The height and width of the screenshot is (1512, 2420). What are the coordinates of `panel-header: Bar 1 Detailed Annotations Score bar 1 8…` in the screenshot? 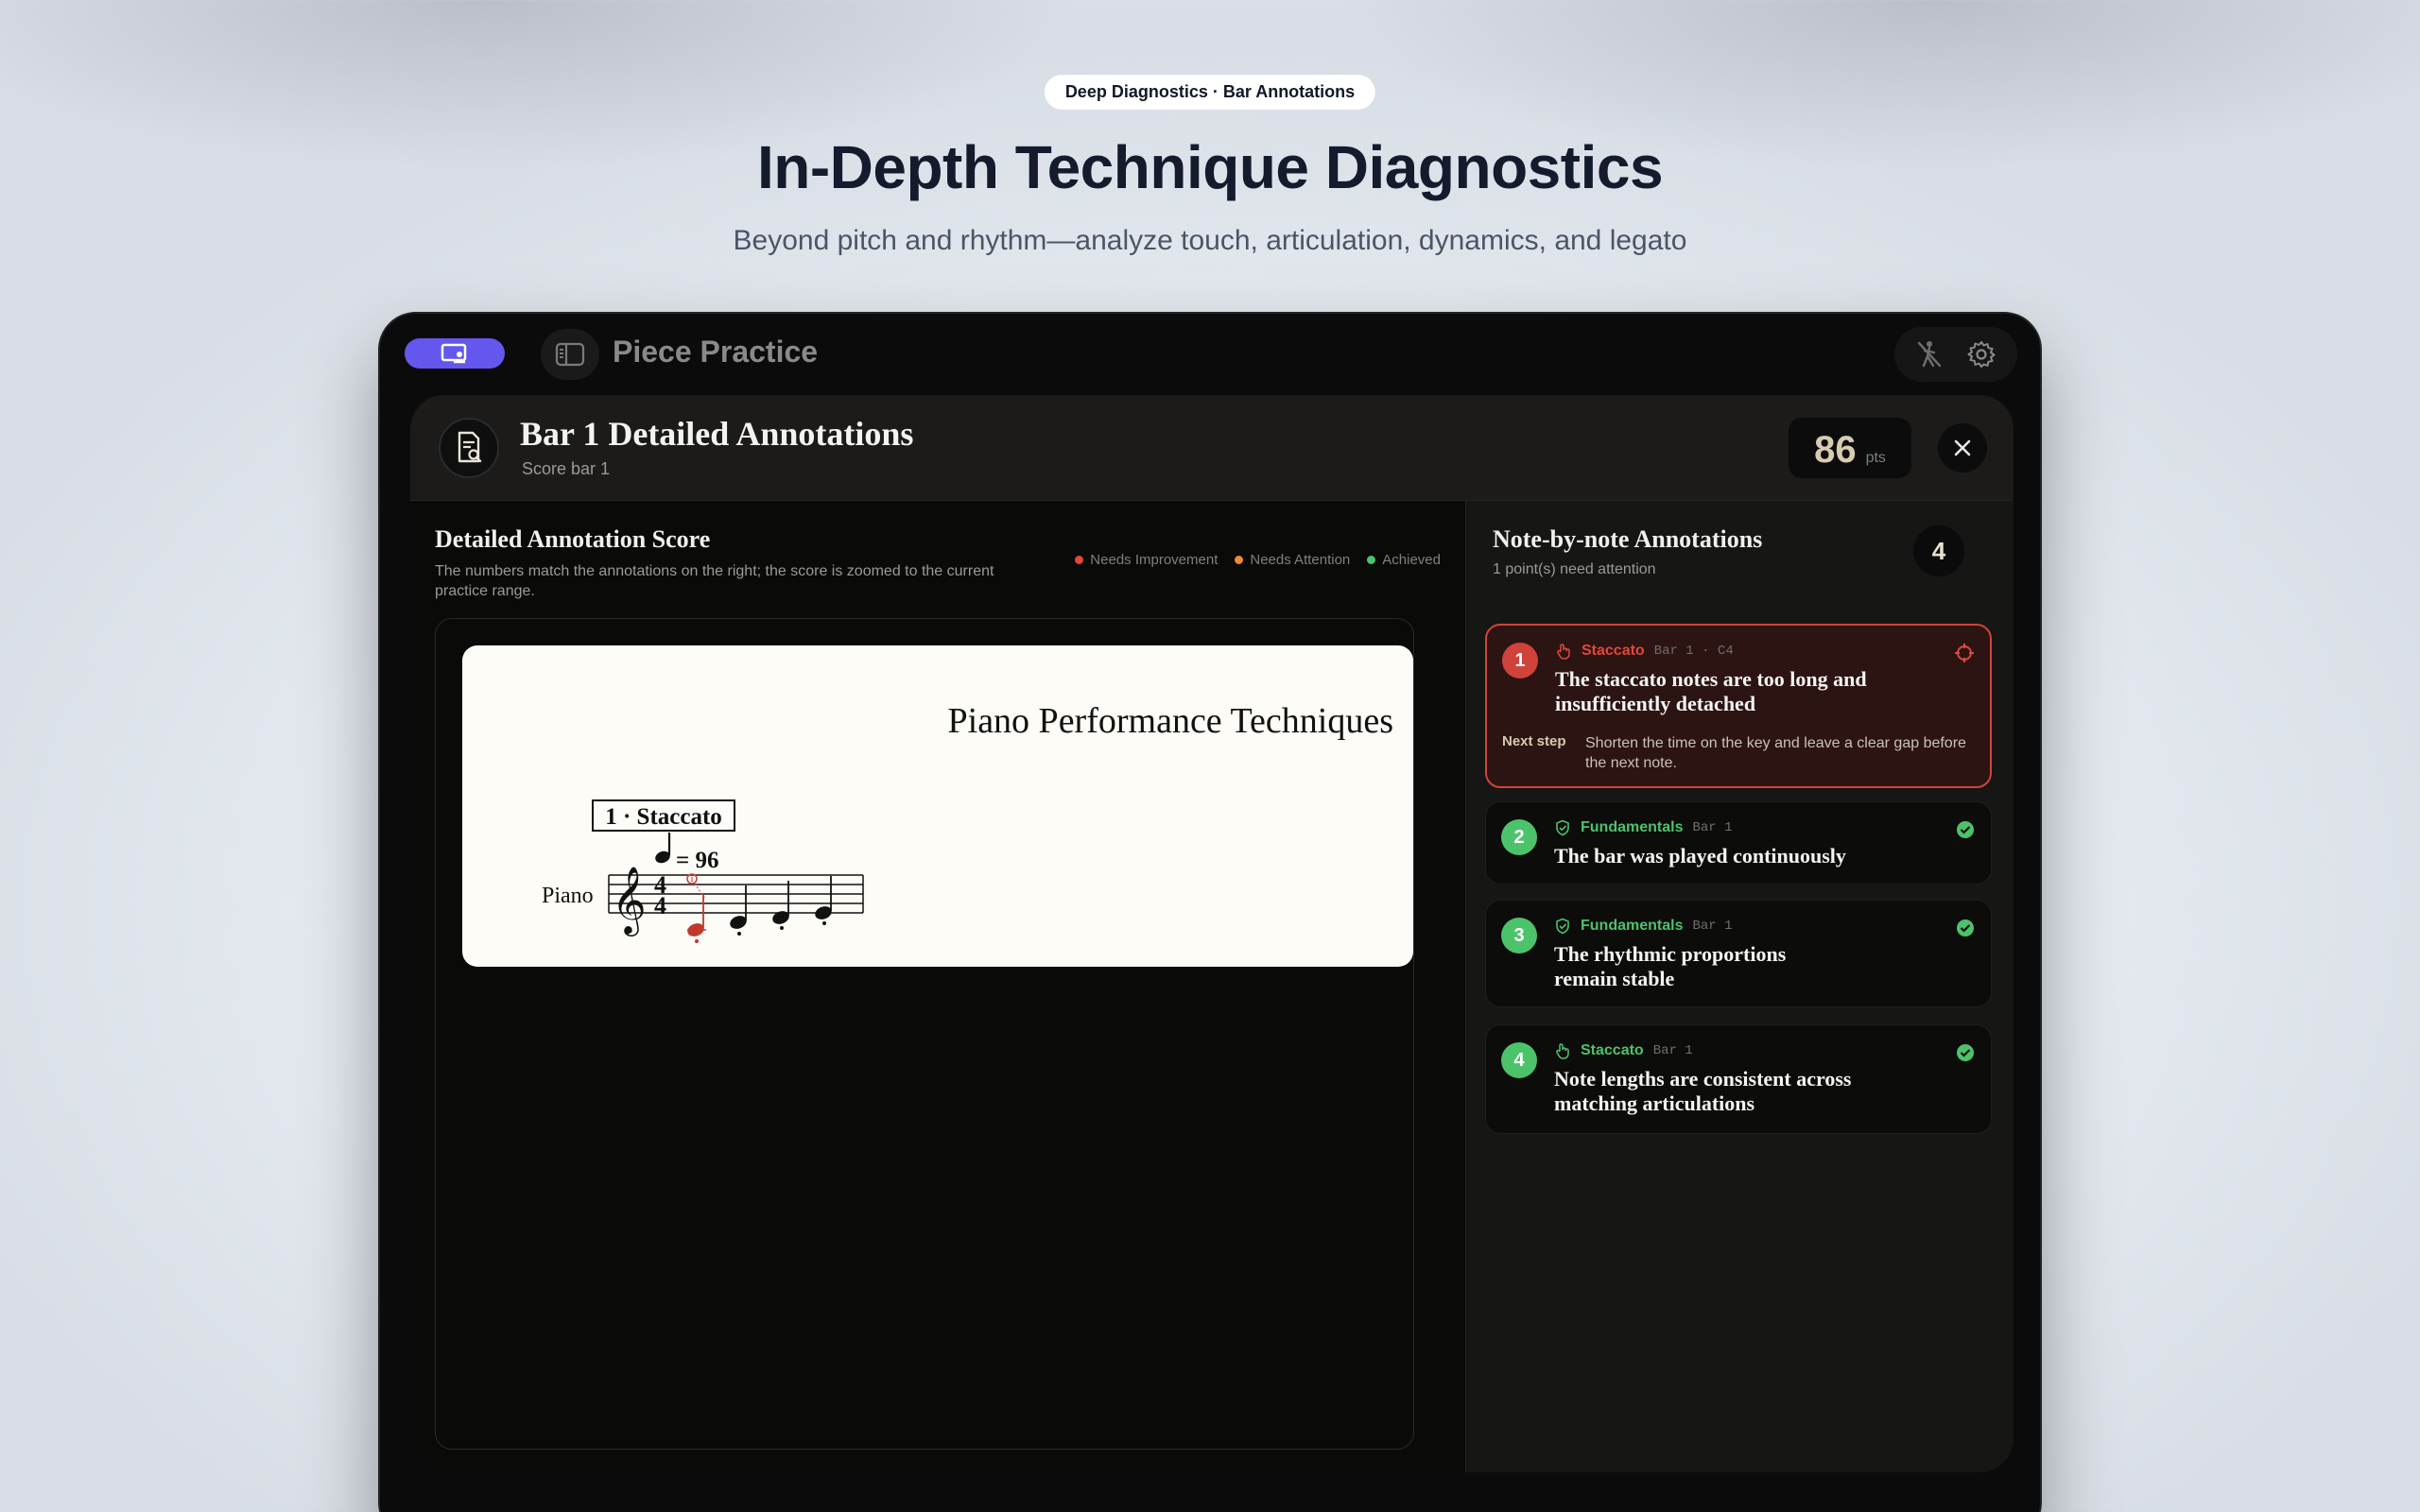 It's located at (1212, 448).